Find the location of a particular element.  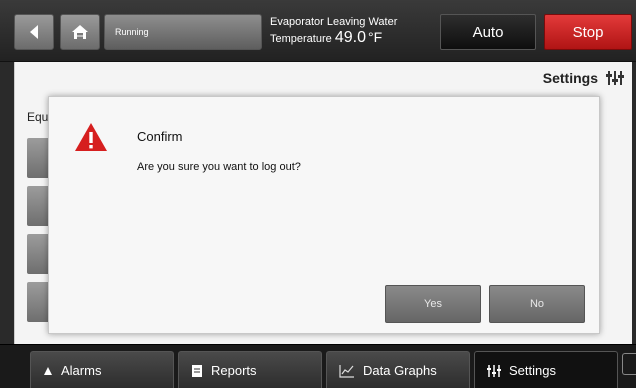

settings-header: Settings is located at coordinates (583, 78).